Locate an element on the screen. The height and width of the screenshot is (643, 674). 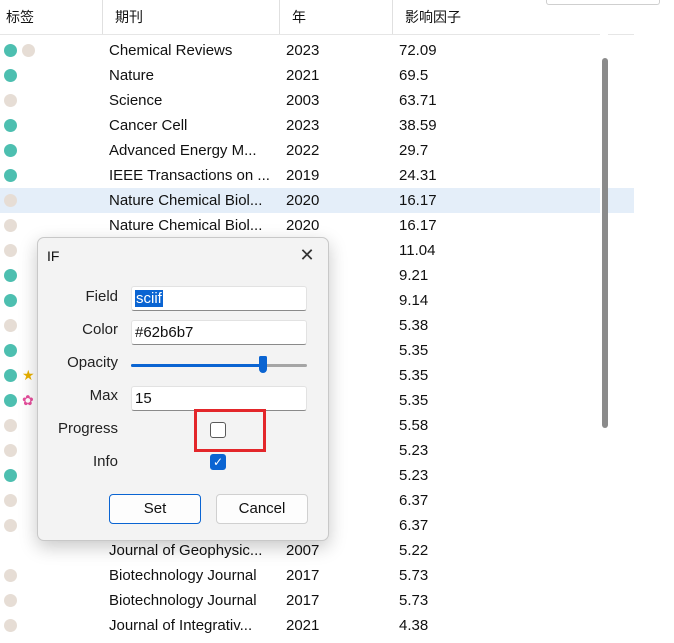
cell-if: 63.71 is located at coordinates (418, 100).